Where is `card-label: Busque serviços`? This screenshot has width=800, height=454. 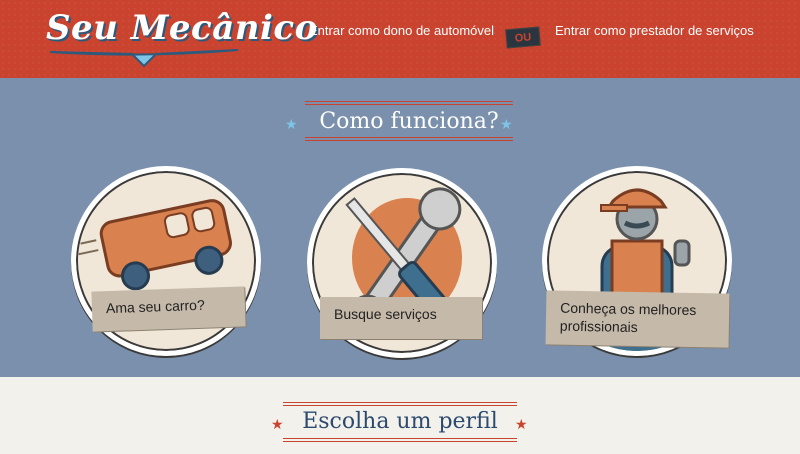
card-label: Busque serviços is located at coordinates (401, 318).